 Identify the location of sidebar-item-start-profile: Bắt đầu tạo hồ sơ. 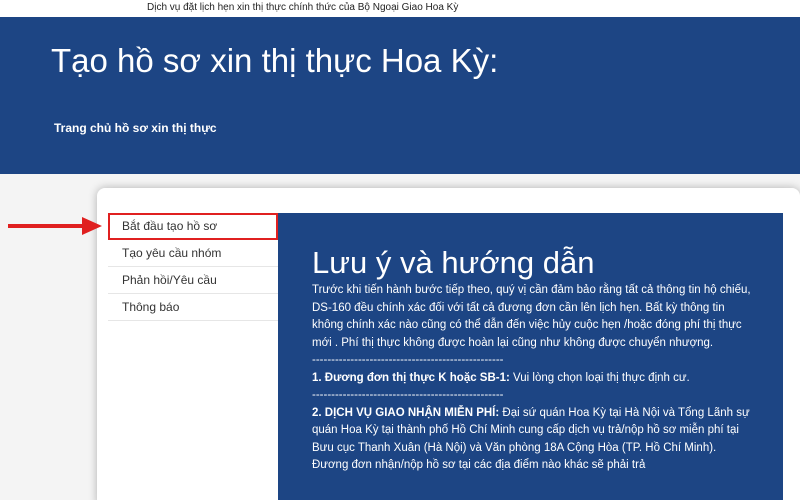
(193, 226).